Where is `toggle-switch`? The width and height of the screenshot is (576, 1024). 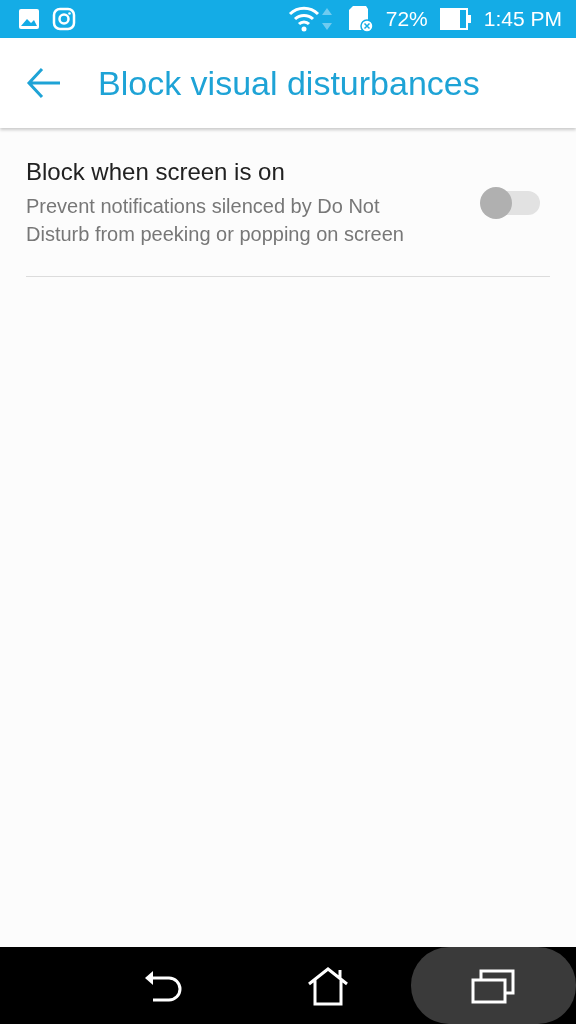
toggle-switch is located at coordinates (510, 203).